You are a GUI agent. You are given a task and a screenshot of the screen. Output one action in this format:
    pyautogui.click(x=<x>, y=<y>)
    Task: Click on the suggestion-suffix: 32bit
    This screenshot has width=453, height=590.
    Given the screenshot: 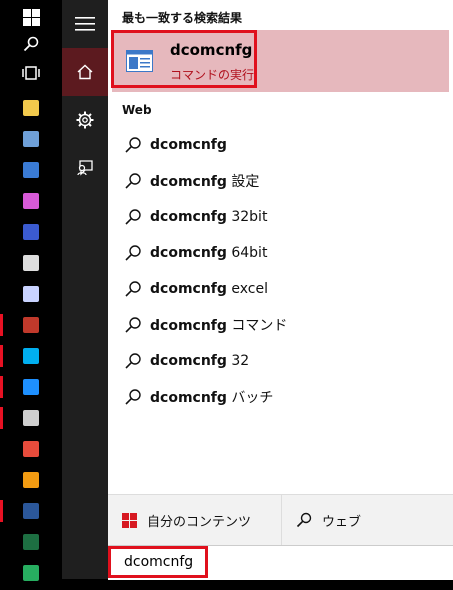 What is the action you would take?
    pyautogui.click(x=247, y=217)
    